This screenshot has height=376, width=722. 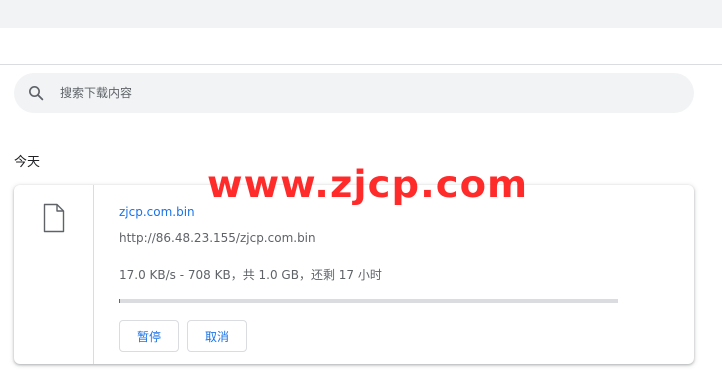 What do you see at coordinates (250, 275) in the screenshot?
I see `download-status: 17.0 KB/s - 708 KB，共 1.0 GB，还剩 17 小时` at bounding box center [250, 275].